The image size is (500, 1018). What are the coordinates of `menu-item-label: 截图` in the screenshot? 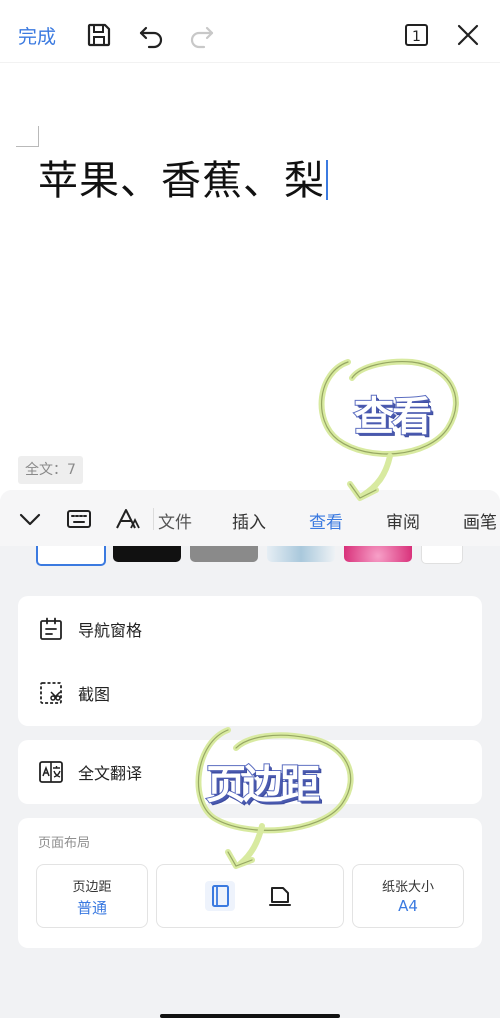 It's located at (94, 694).